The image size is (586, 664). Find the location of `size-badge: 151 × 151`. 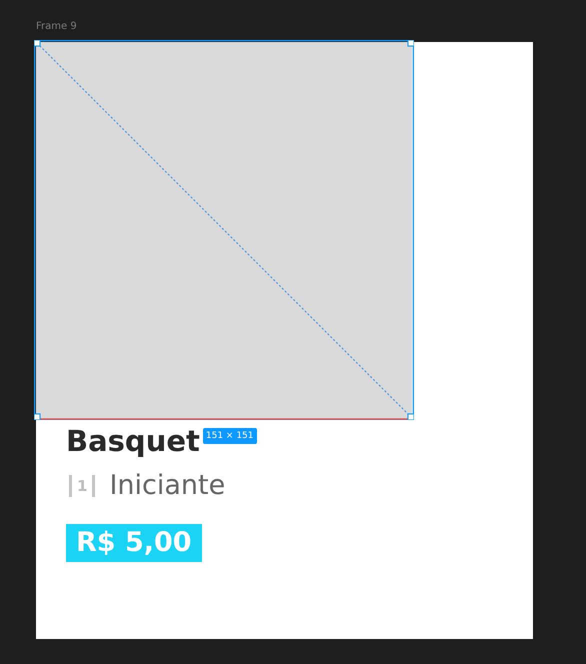

size-badge: 151 × 151 is located at coordinates (229, 436).